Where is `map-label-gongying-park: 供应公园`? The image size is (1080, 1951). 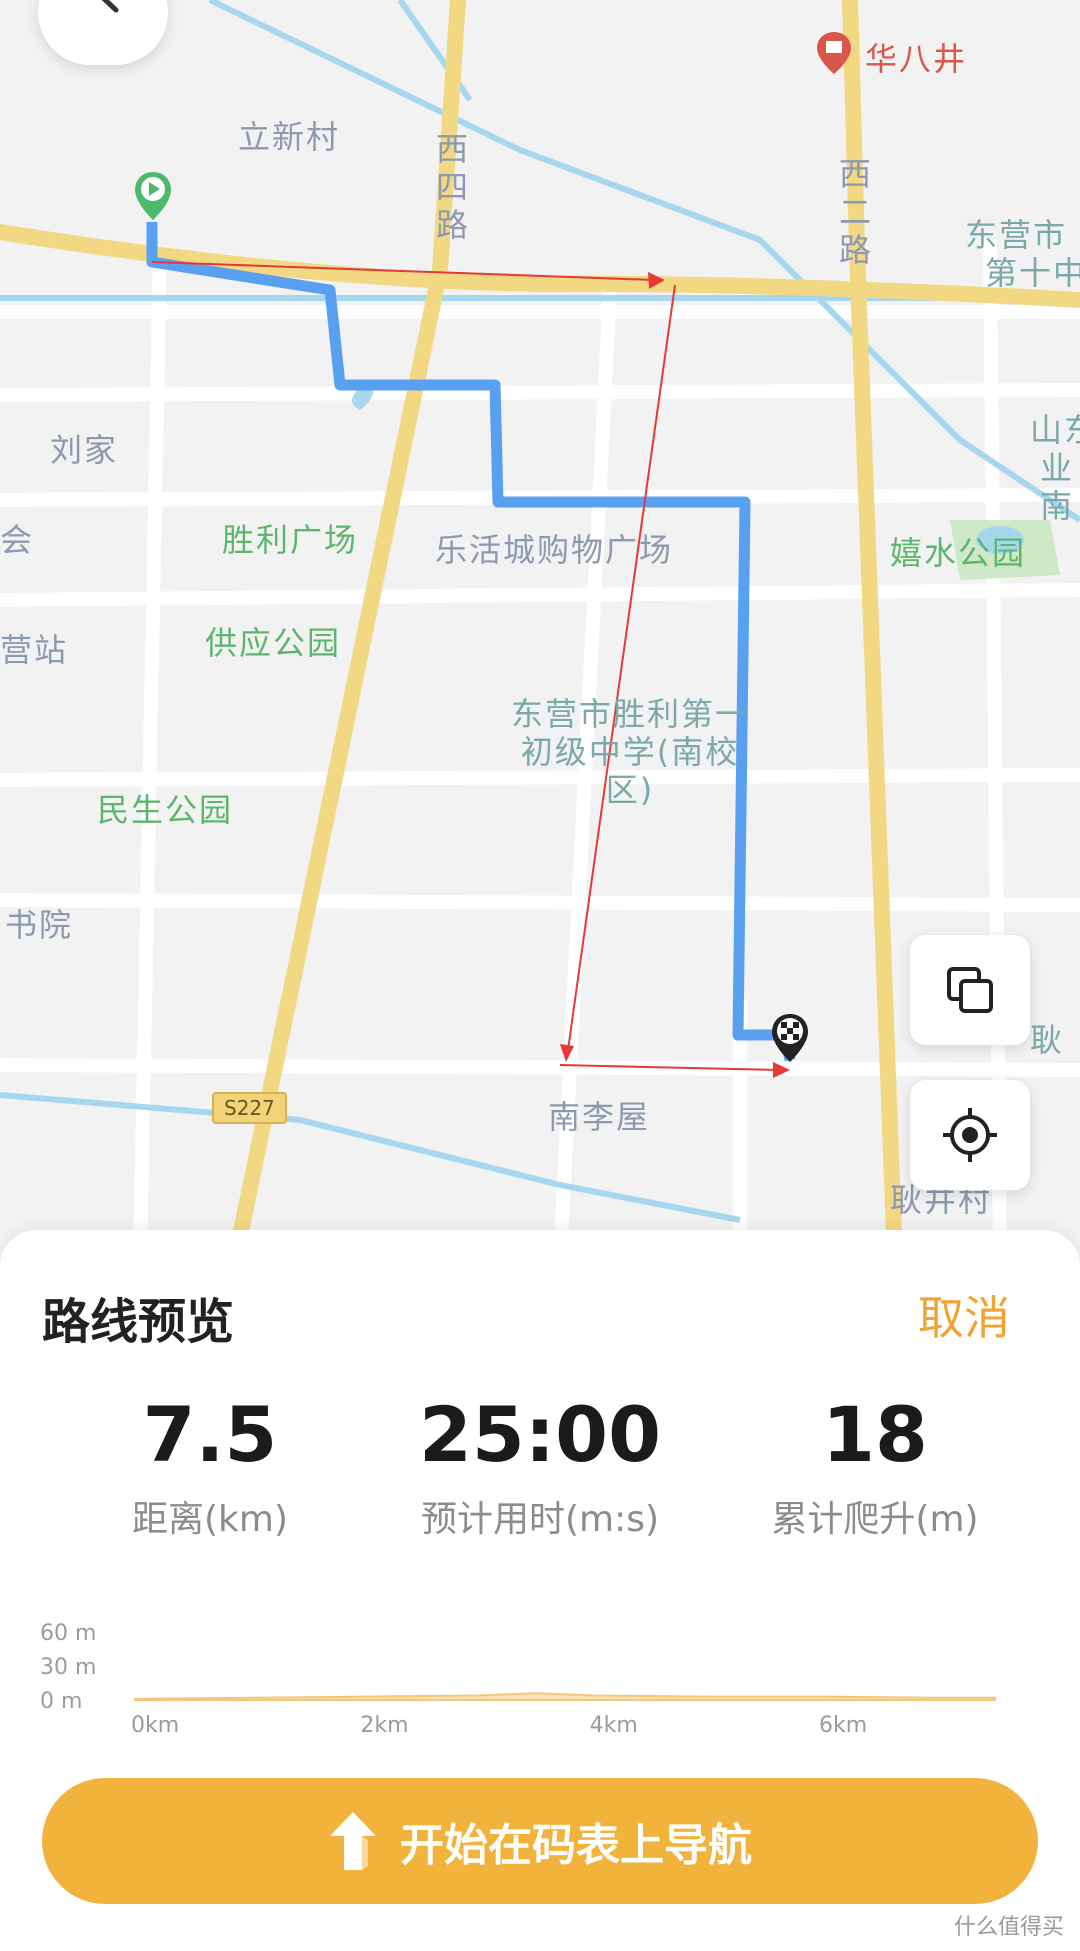
map-label-gongying-park: 供应公园 is located at coordinates (273, 643).